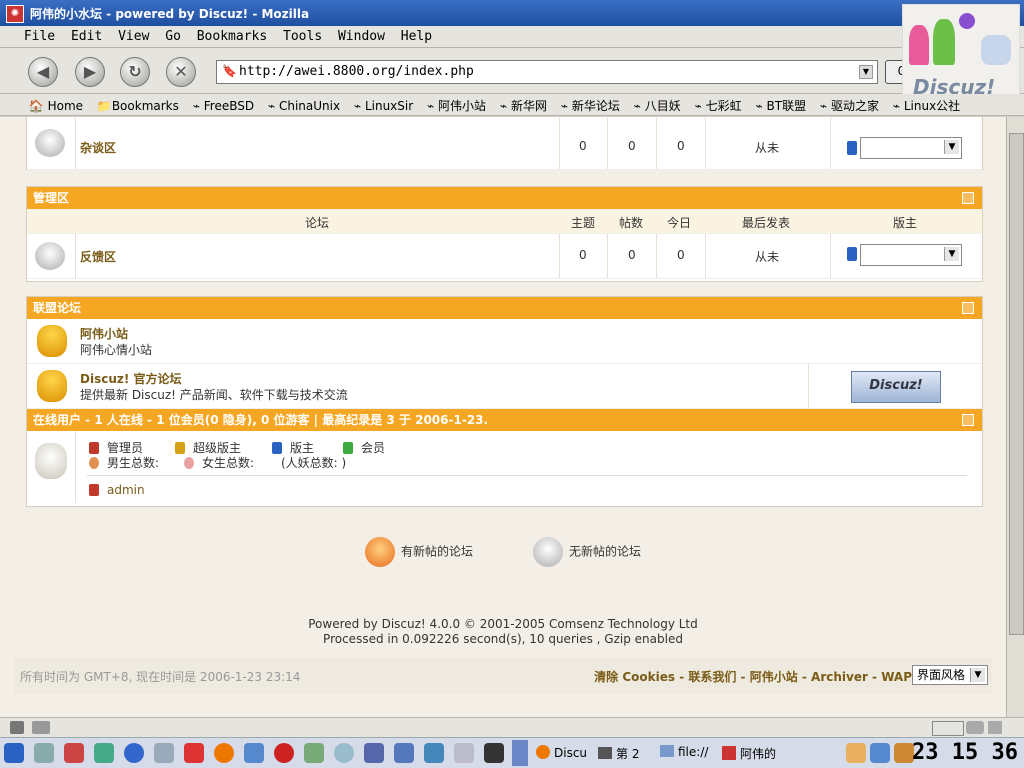  What do you see at coordinates (590, 104) in the screenshot?
I see `bookmark-item: ⌁ 新华论坛` at bounding box center [590, 104].